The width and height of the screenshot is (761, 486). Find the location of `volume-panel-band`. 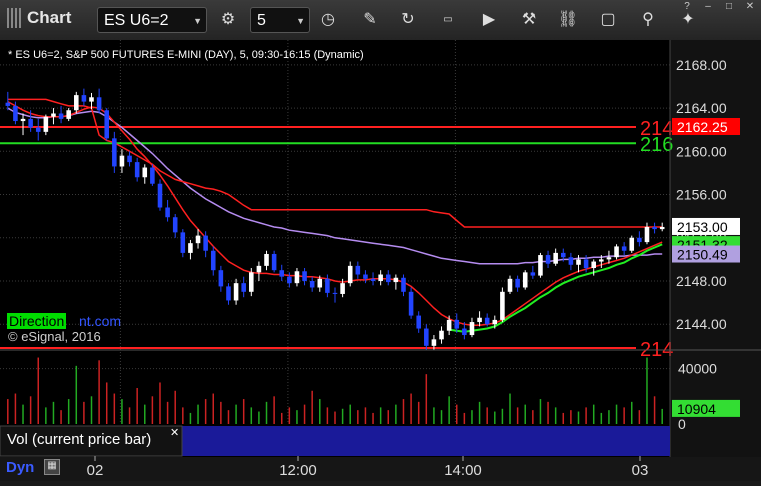

volume-panel-band is located at coordinates (426, 441).